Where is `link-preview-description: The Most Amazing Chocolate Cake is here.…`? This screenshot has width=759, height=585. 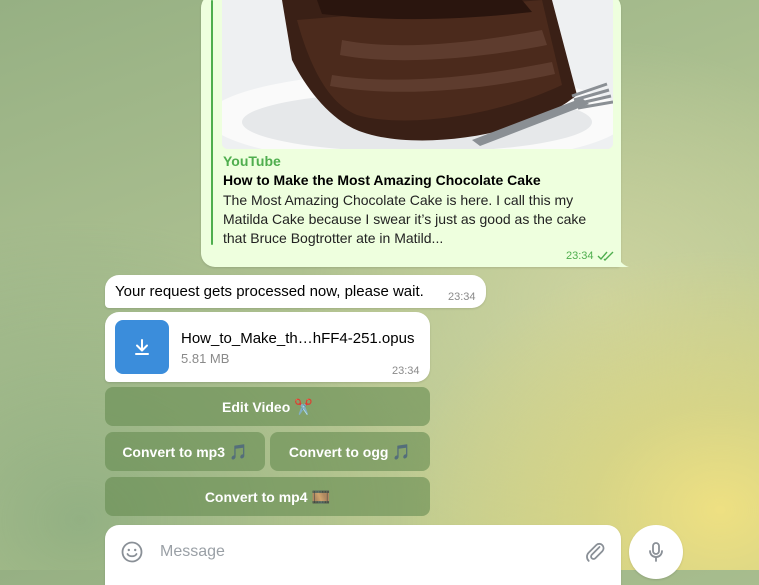
link-preview-description: The Most Amazing Chocolate Cake is here.… is located at coordinates (405, 219).